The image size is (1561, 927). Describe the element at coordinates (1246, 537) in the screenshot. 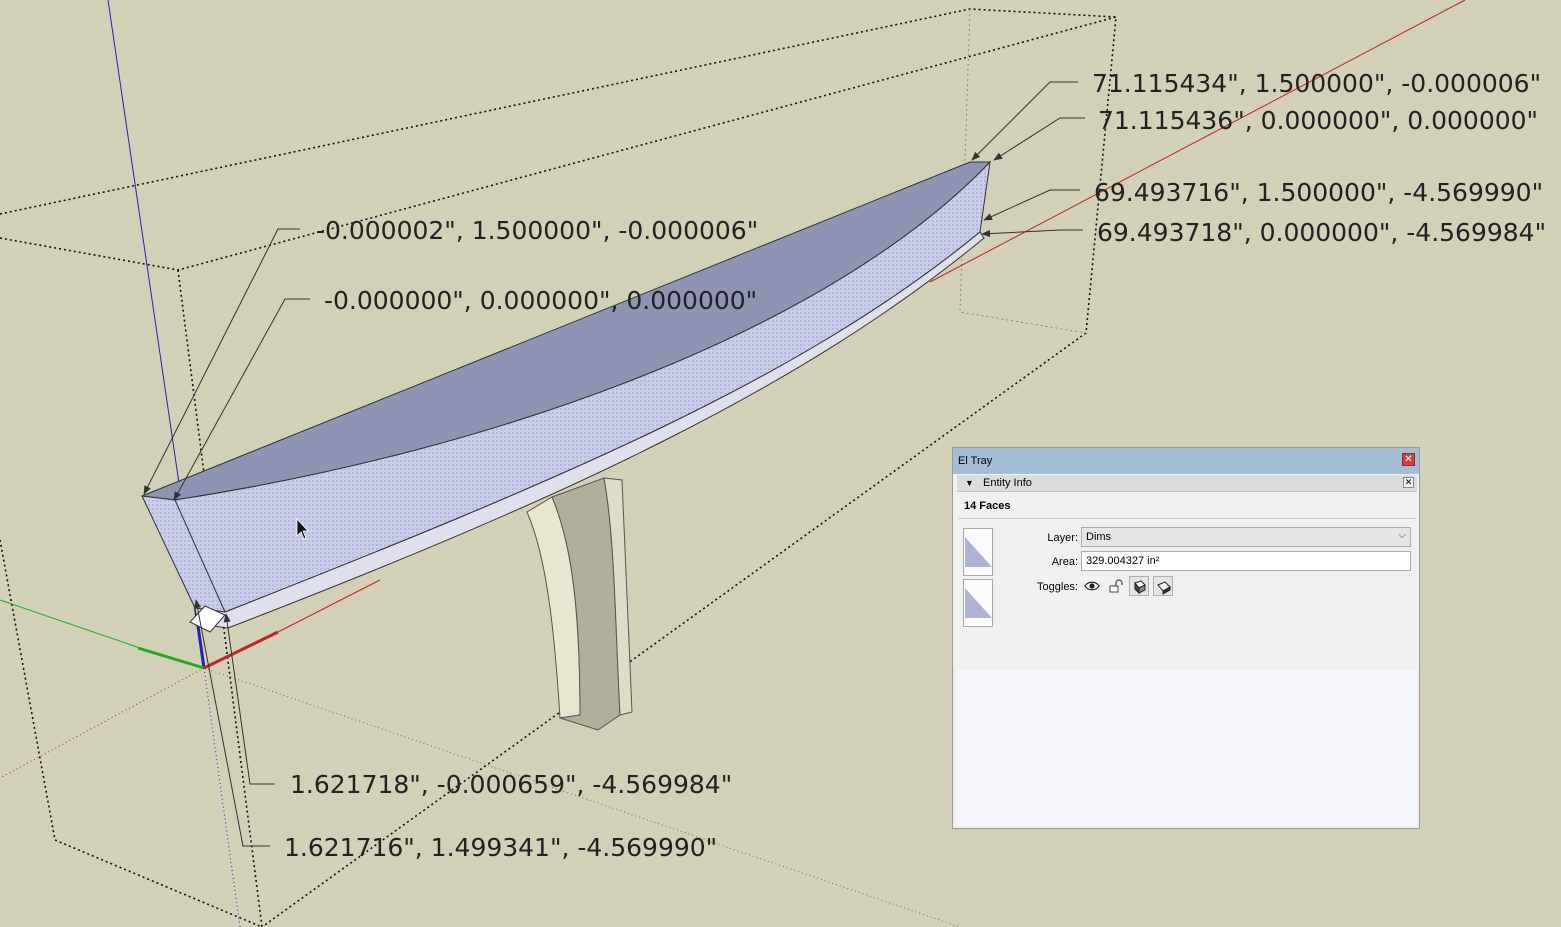

I see `layer-dropdown: Dims ⌵` at that location.